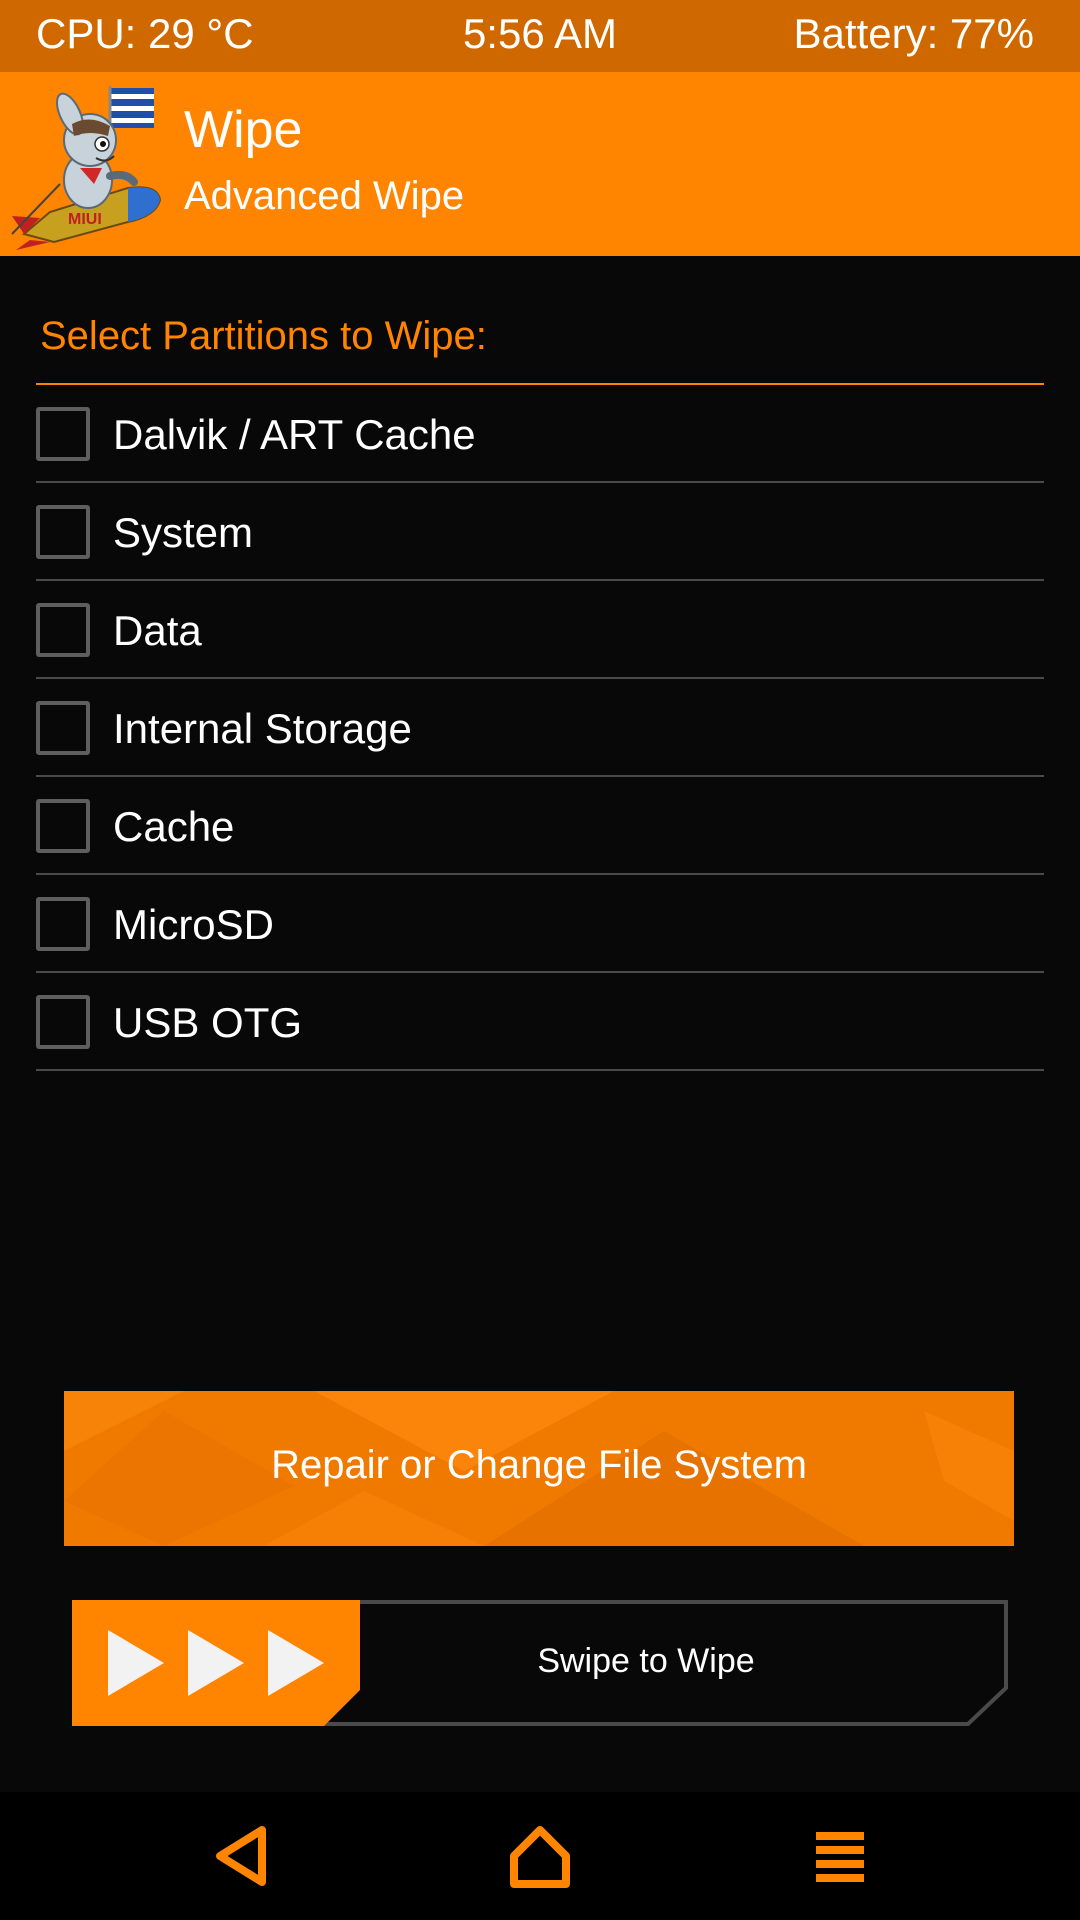  I want to click on navigation-bar, so click(540, 1856).